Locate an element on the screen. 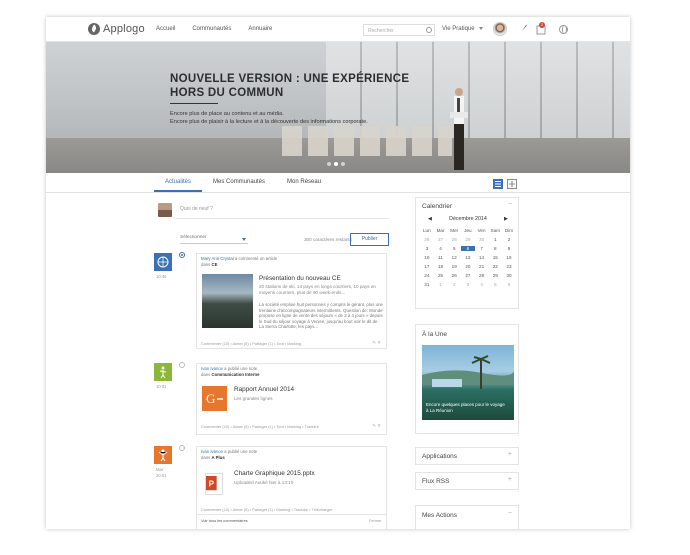  vie-pratique-menu: Vie Pratique is located at coordinates (458, 29).